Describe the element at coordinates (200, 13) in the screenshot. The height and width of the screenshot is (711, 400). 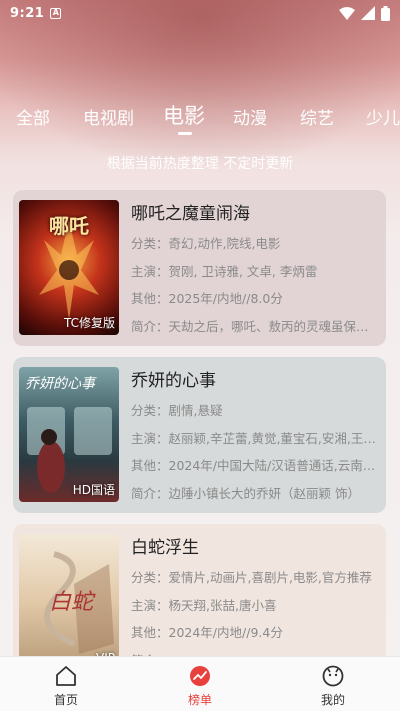
I see `status-bar: 9:21 A` at that location.